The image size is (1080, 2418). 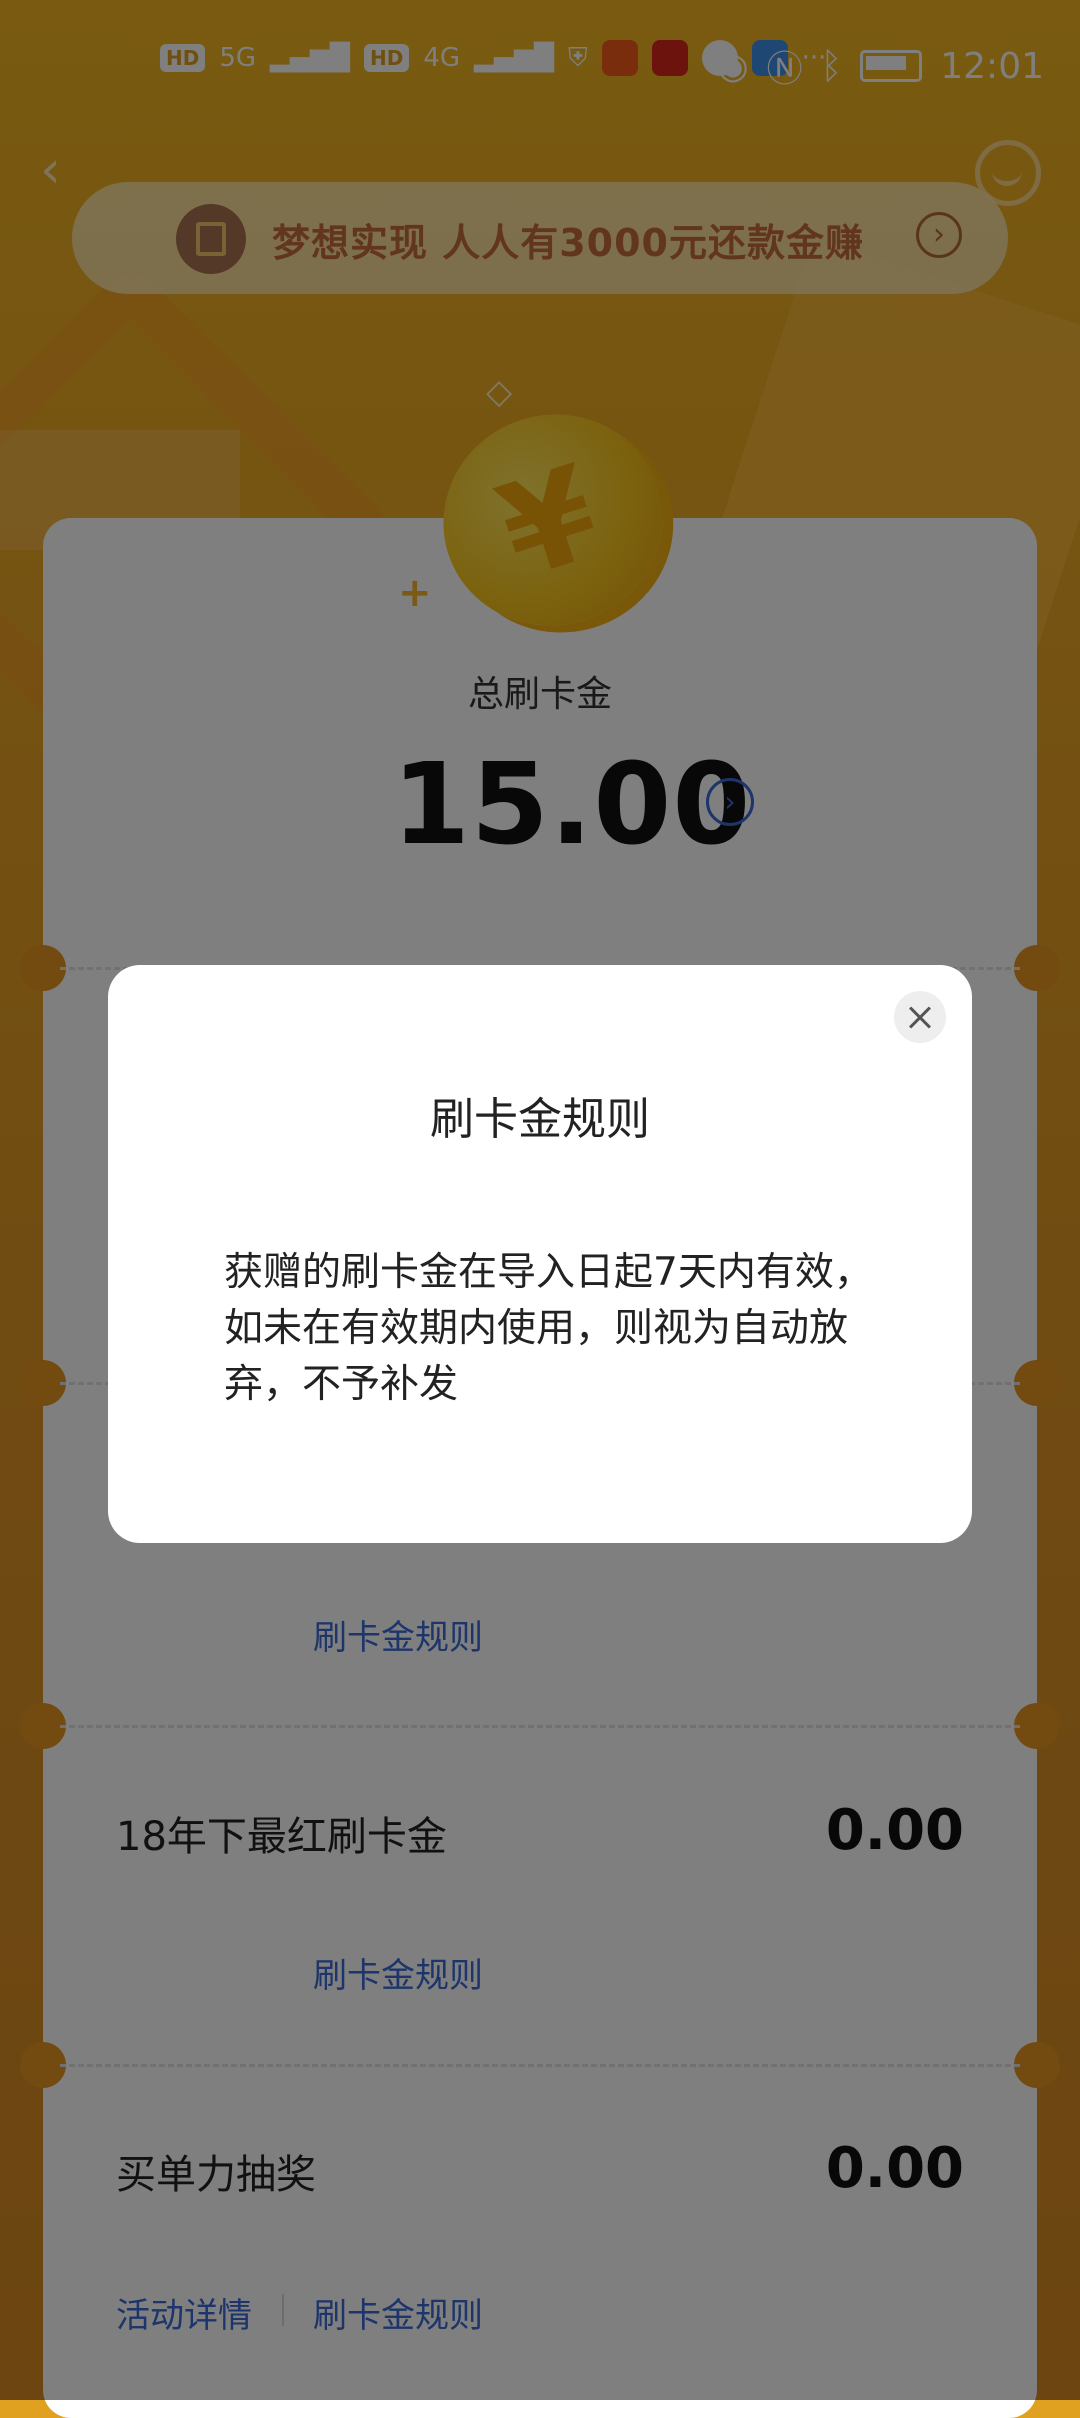 I want to click on dialog-body: 获赠的刷卡金在导入日起7天内有效，如未在有效期内使用，则视为自动放弃，不予补发, so click(x=548, y=1328).